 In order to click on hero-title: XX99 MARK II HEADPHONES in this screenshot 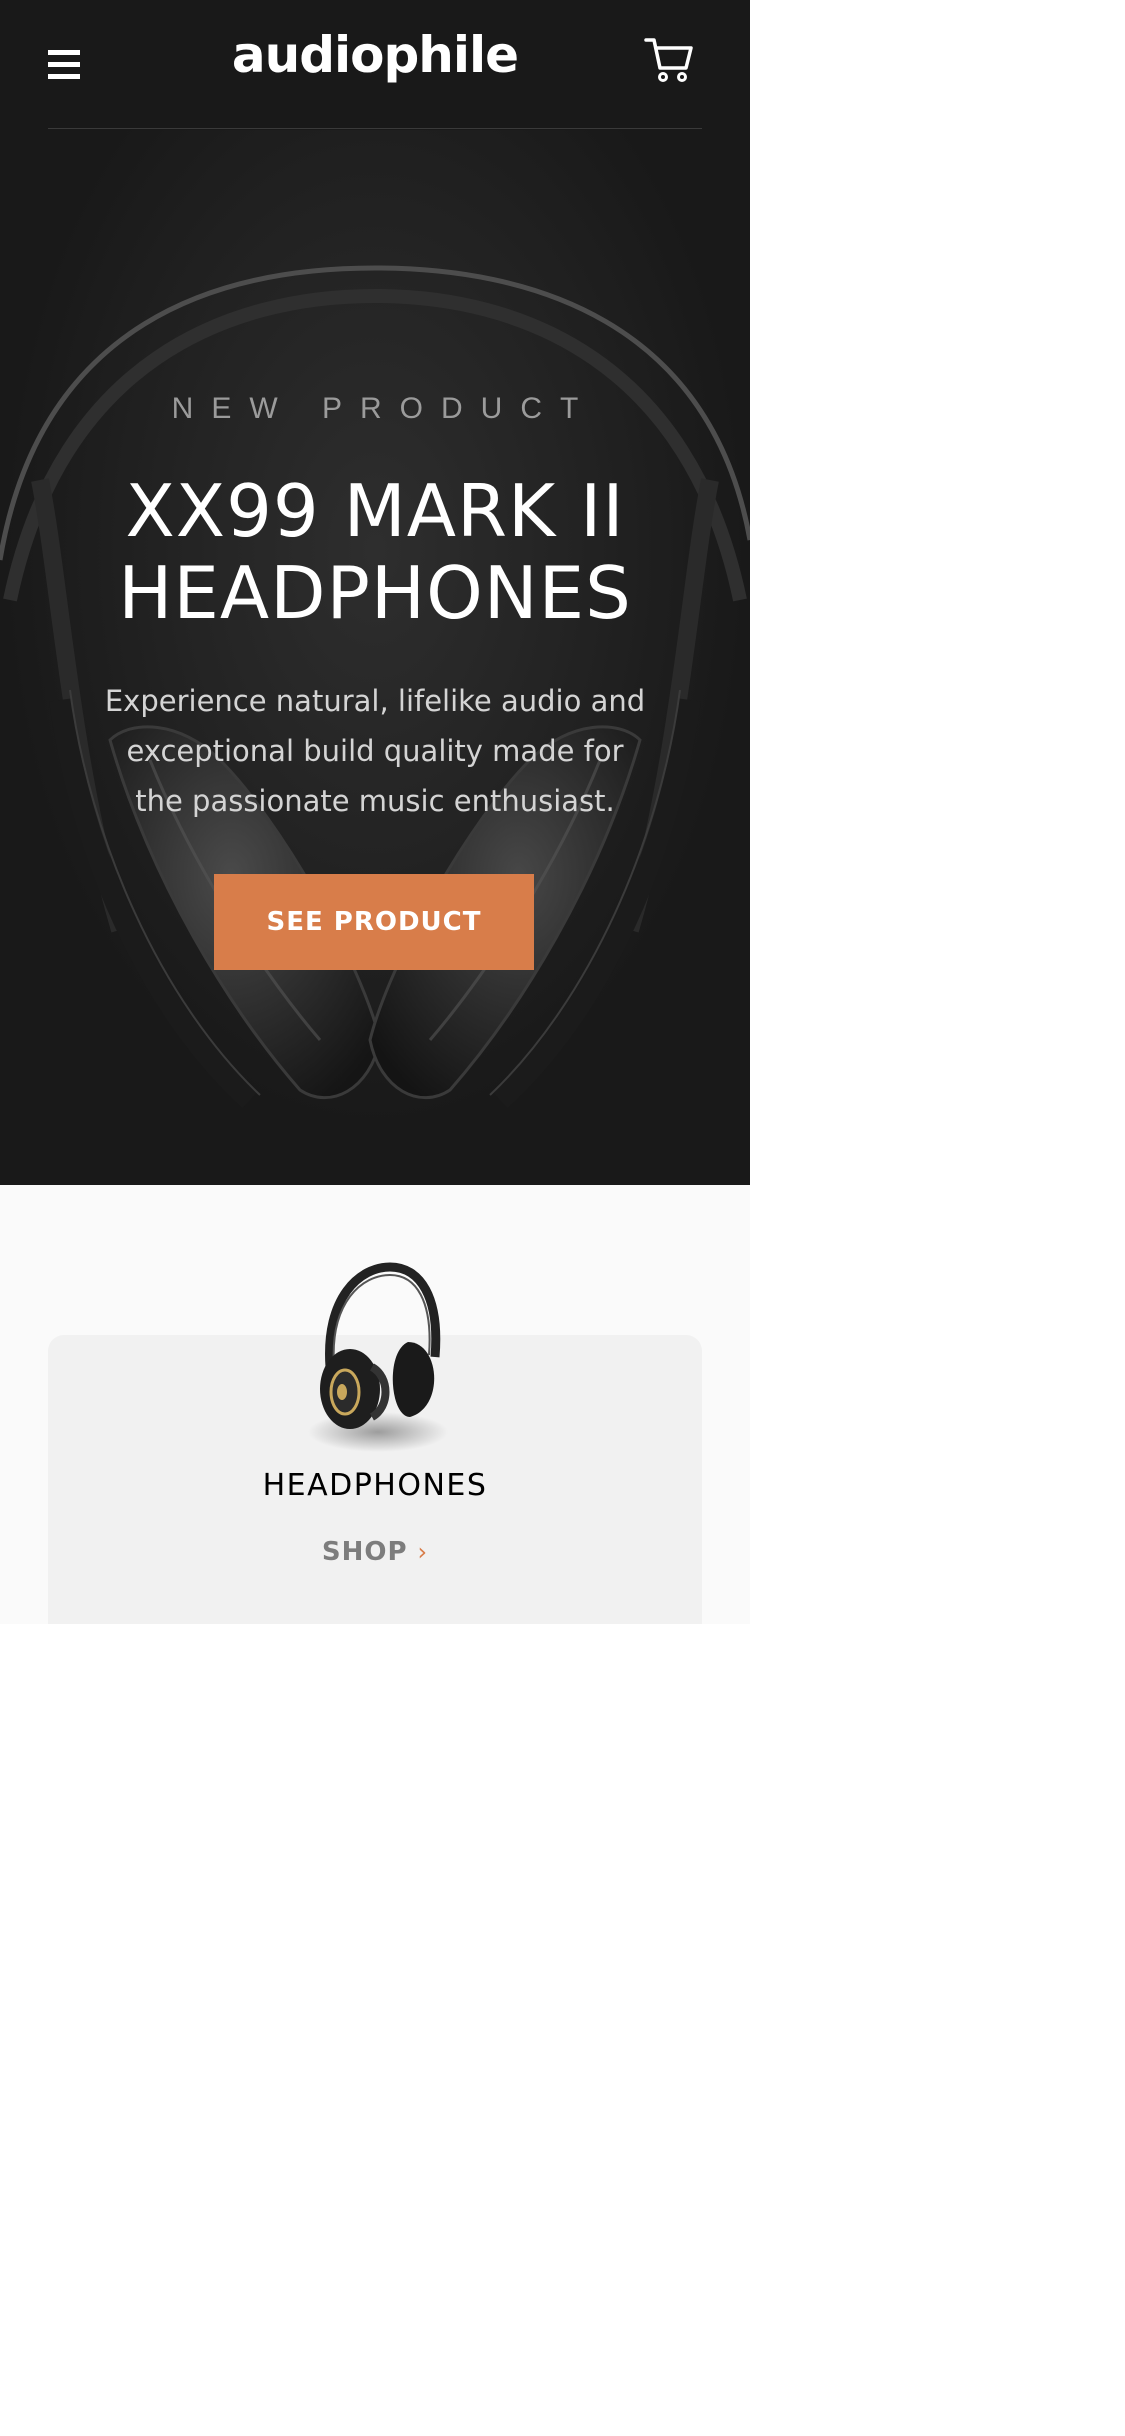, I will do `click(375, 552)`.